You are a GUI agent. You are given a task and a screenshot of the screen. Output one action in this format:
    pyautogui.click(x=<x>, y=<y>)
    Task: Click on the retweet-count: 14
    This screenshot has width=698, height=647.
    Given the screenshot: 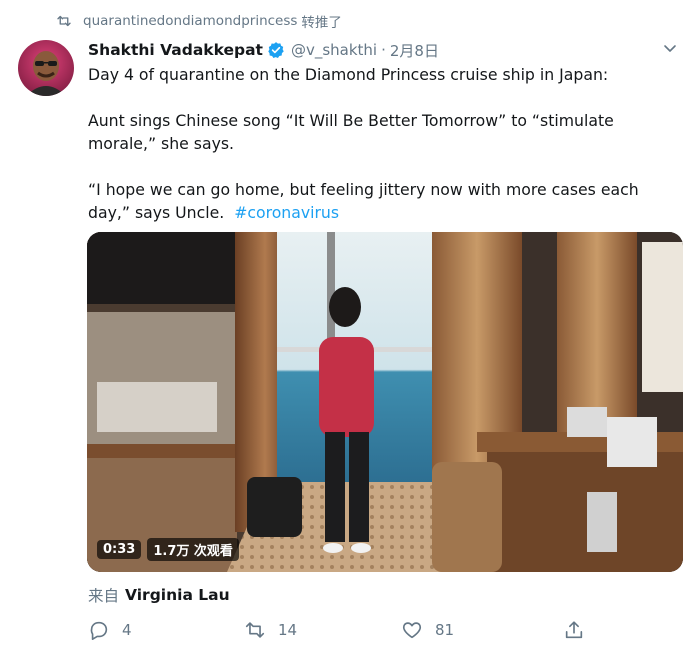 What is the action you would take?
    pyautogui.click(x=288, y=630)
    